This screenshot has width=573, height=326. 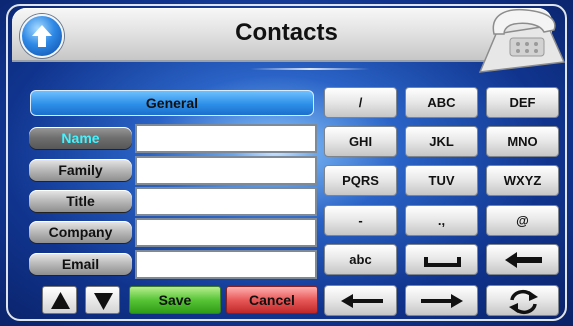 I want to click on backspace-key, so click(x=522, y=259).